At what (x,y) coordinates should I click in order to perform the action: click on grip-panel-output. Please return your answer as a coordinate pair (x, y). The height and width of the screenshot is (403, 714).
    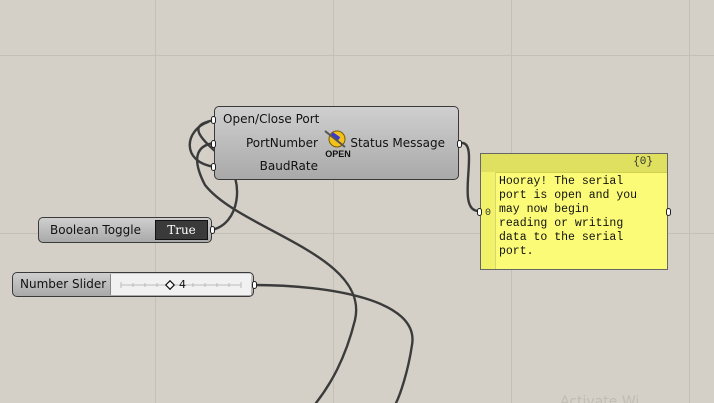
    Looking at the image, I should click on (668, 212).